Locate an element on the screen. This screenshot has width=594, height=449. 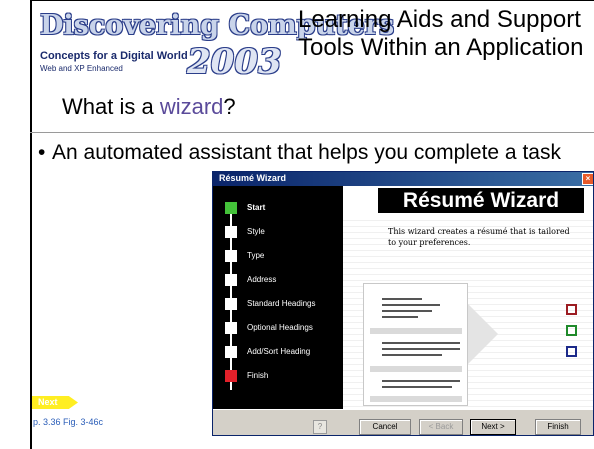
step-style: Style is located at coordinates (284, 232).